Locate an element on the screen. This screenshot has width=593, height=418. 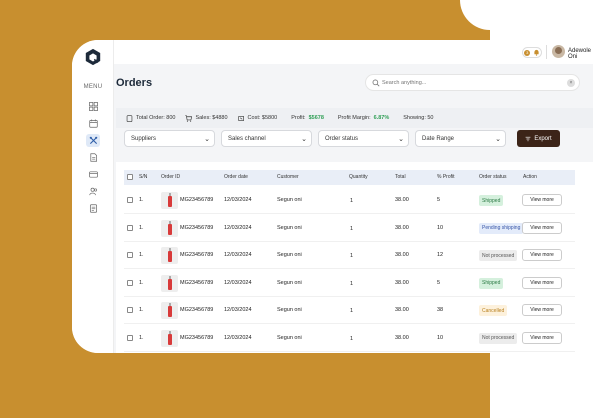
page-title: Orders is located at coordinates (134, 83).